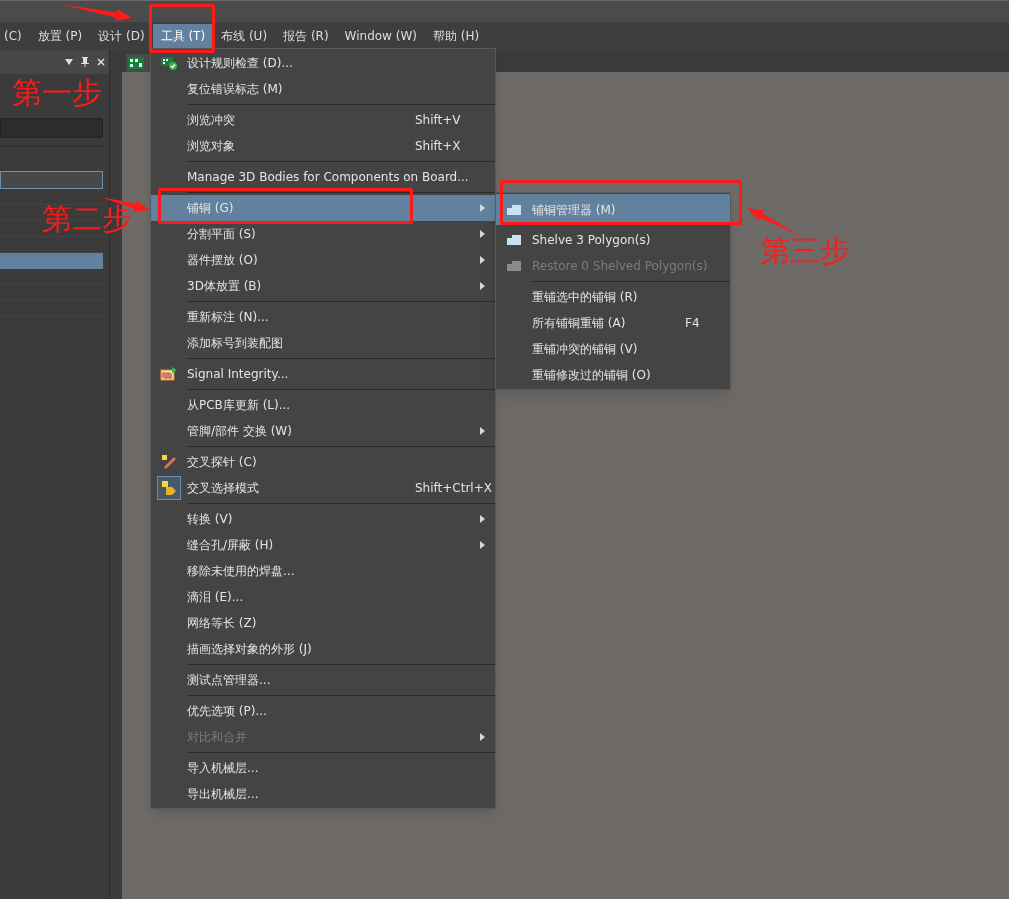 This screenshot has height=899, width=1009. Describe the element at coordinates (211, 120) in the screenshot. I see `menu-item-label: 浏览冲突` at that location.